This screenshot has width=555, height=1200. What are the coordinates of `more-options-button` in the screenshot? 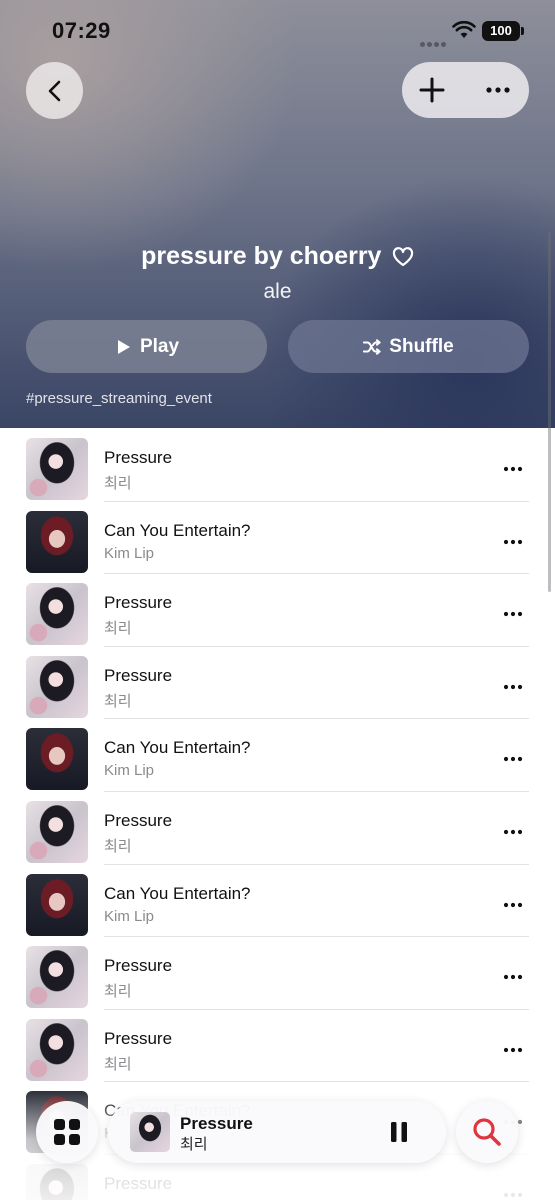 It's located at (498, 90).